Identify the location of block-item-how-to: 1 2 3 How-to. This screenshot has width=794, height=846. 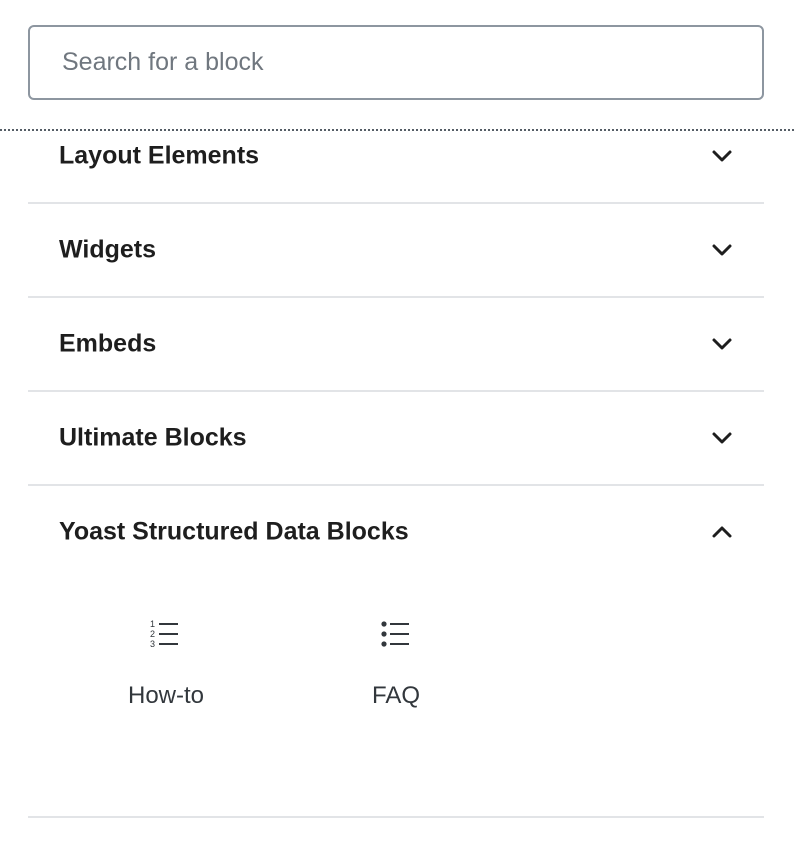
(166, 678).